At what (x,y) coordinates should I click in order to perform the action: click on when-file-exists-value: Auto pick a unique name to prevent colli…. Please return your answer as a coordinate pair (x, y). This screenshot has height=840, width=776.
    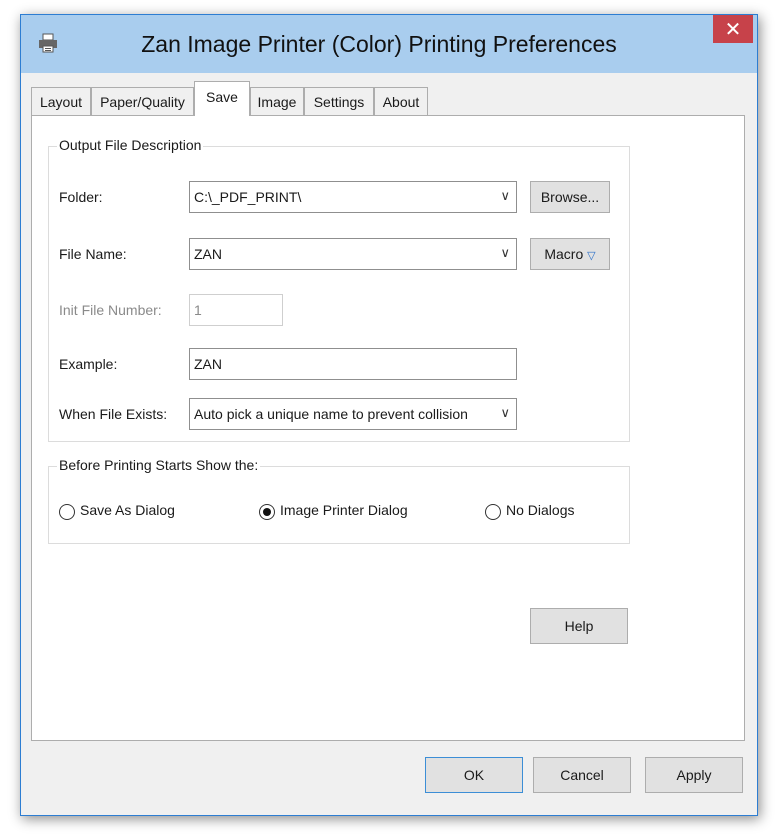
    Looking at the image, I should click on (331, 414).